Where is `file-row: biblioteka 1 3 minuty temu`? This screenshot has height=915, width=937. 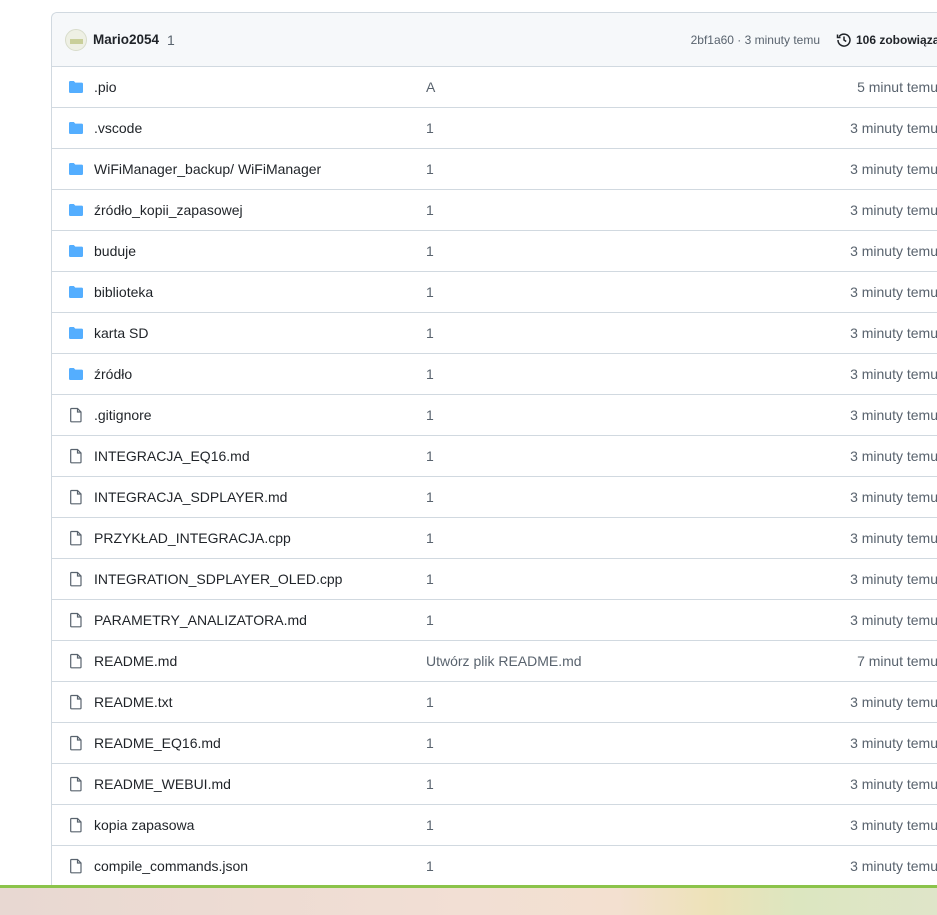 file-row: biblioteka 1 3 minuty temu is located at coordinates (494, 292).